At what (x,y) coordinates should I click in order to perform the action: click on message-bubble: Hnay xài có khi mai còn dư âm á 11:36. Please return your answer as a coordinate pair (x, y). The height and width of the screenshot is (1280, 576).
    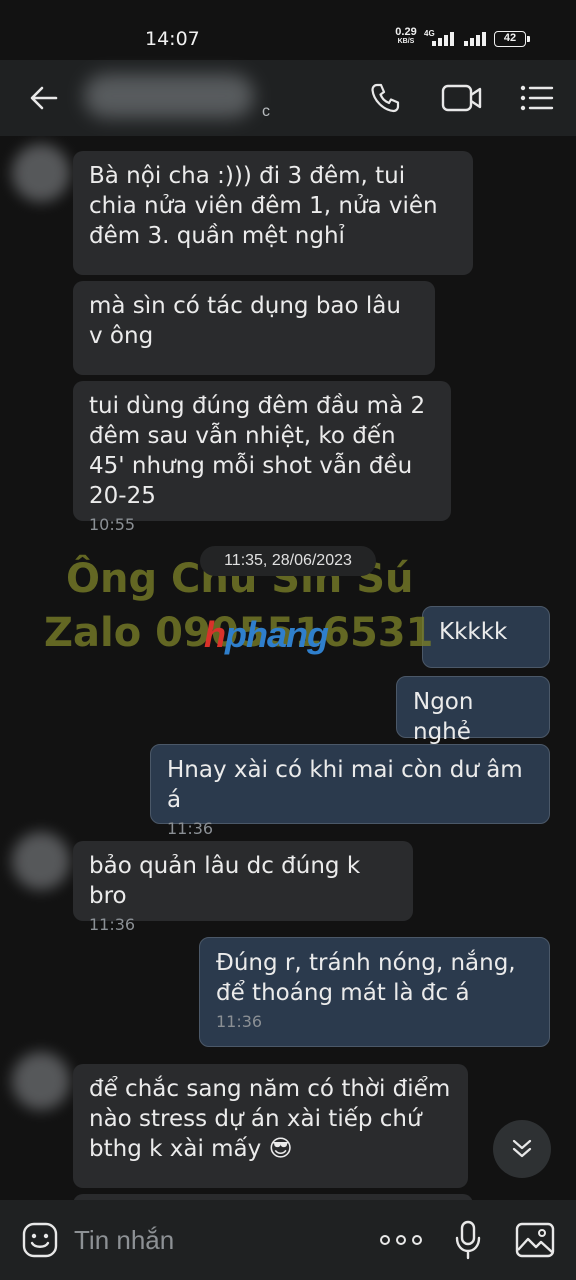
    Looking at the image, I should click on (350, 791).